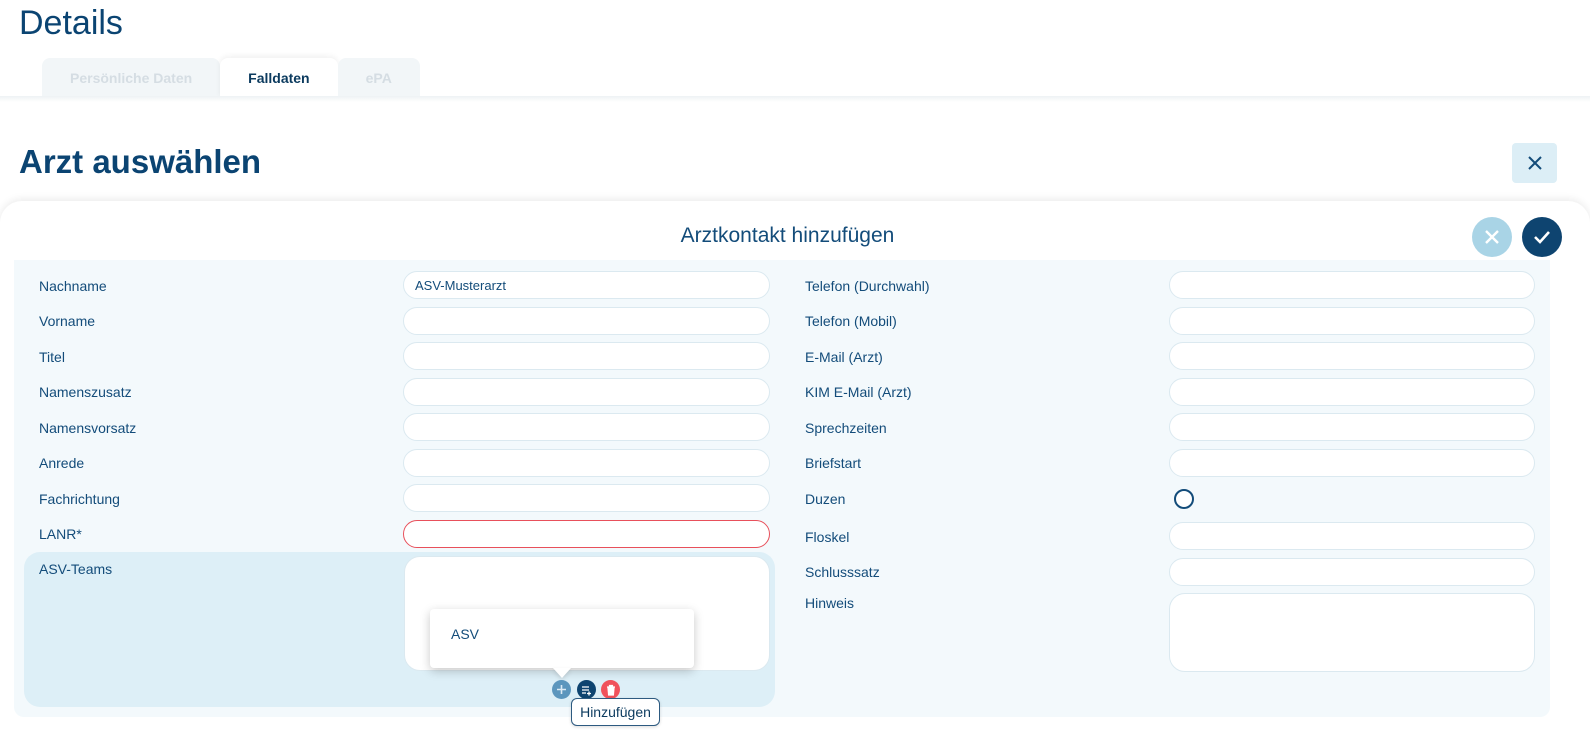 The image size is (1590, 745). Describe the element at coordinates (833, 463) in the screenshot. I see `briefstart-label: Briefstart` at that location.